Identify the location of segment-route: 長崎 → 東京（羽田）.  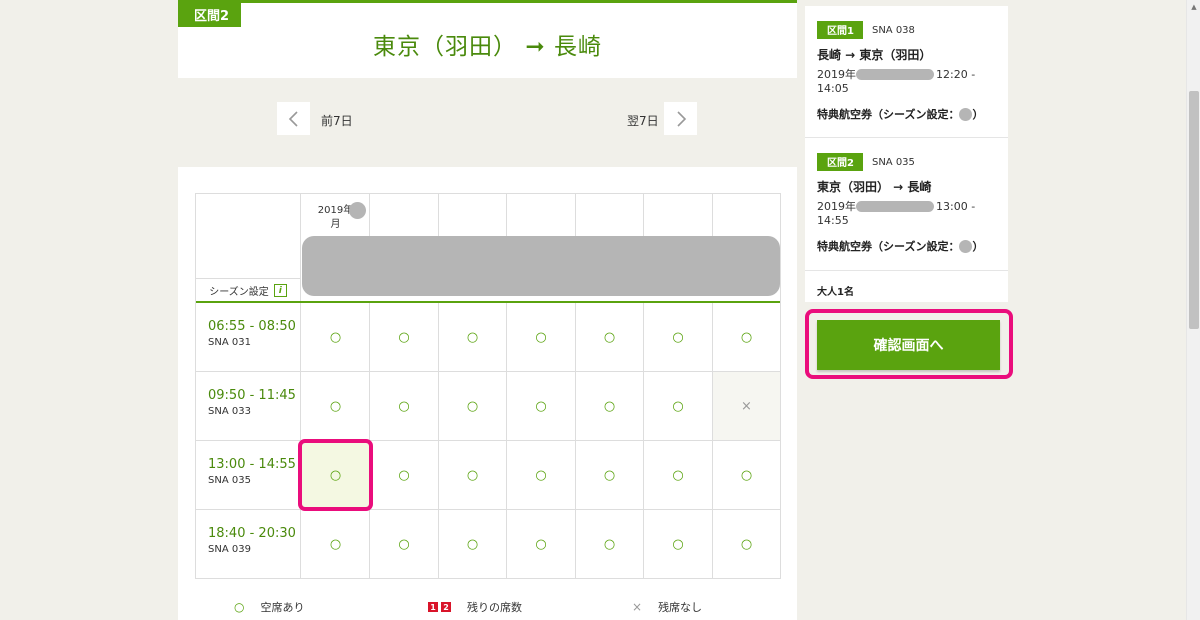
(874, 55).